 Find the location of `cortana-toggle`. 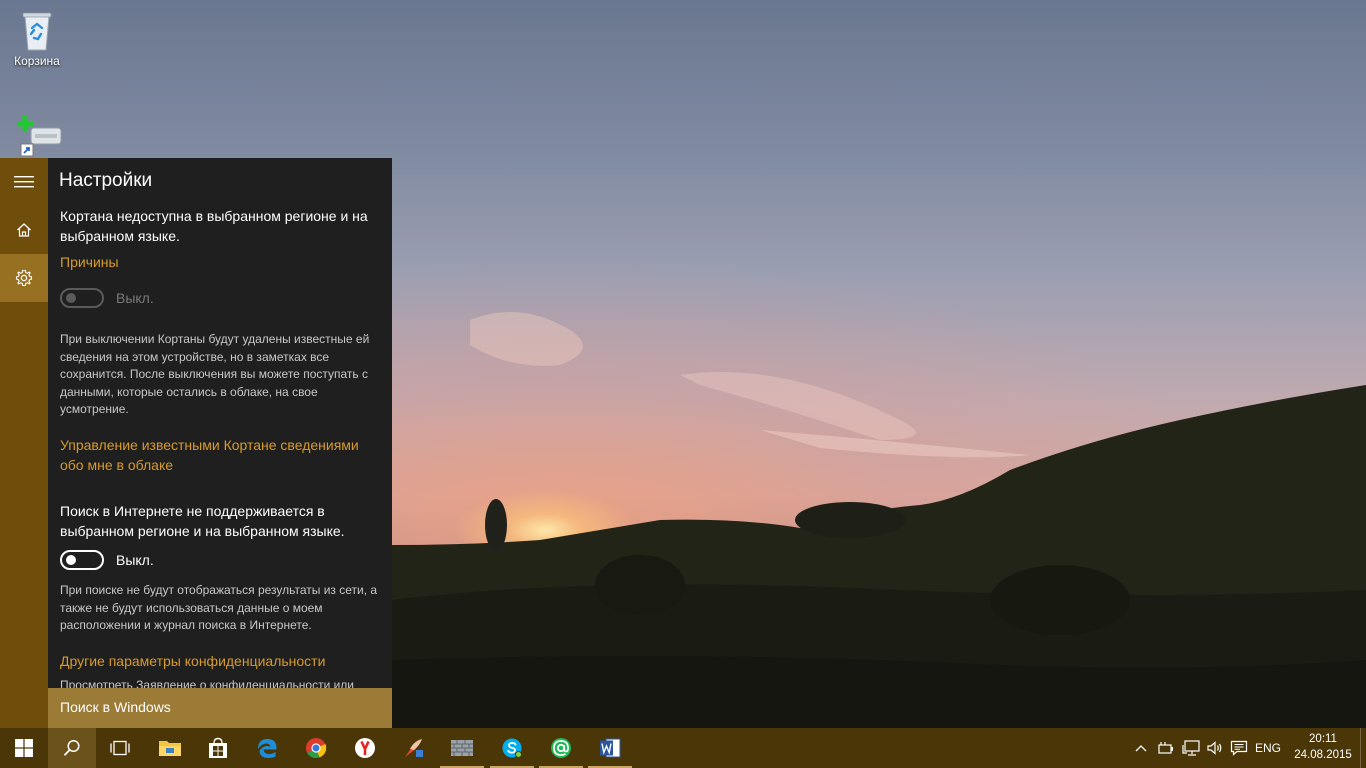

cortana-toggle is located at coordinates (82, 298).